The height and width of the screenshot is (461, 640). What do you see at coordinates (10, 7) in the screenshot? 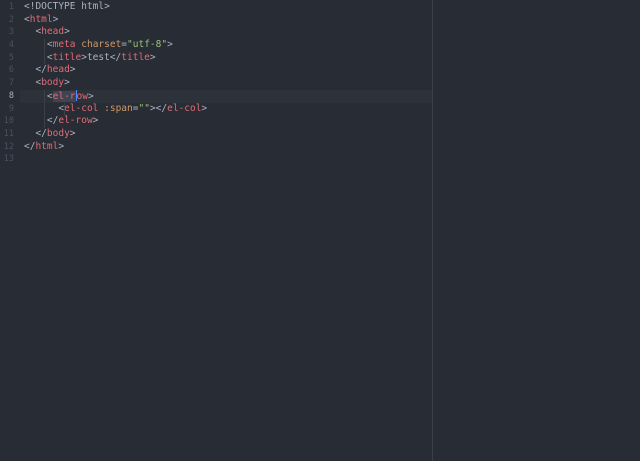
I see `line-number: 1` at bounding box center [10, 7].